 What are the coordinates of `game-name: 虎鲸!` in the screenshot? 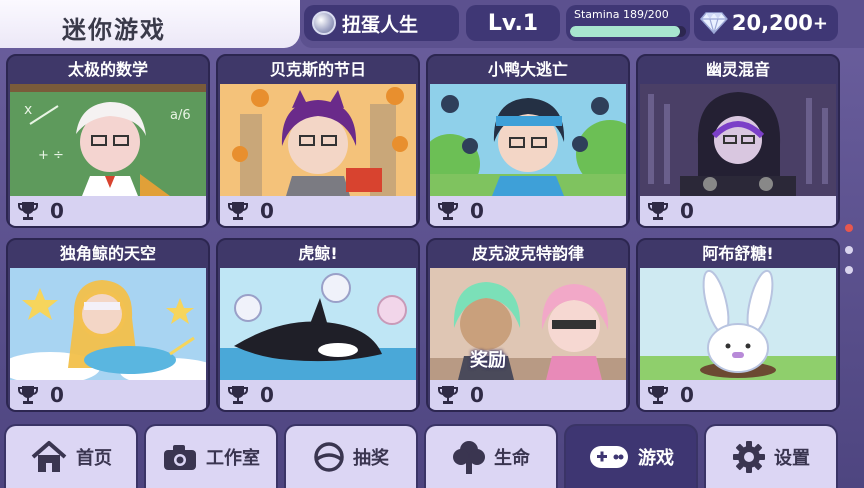 It's located at (318, 253).